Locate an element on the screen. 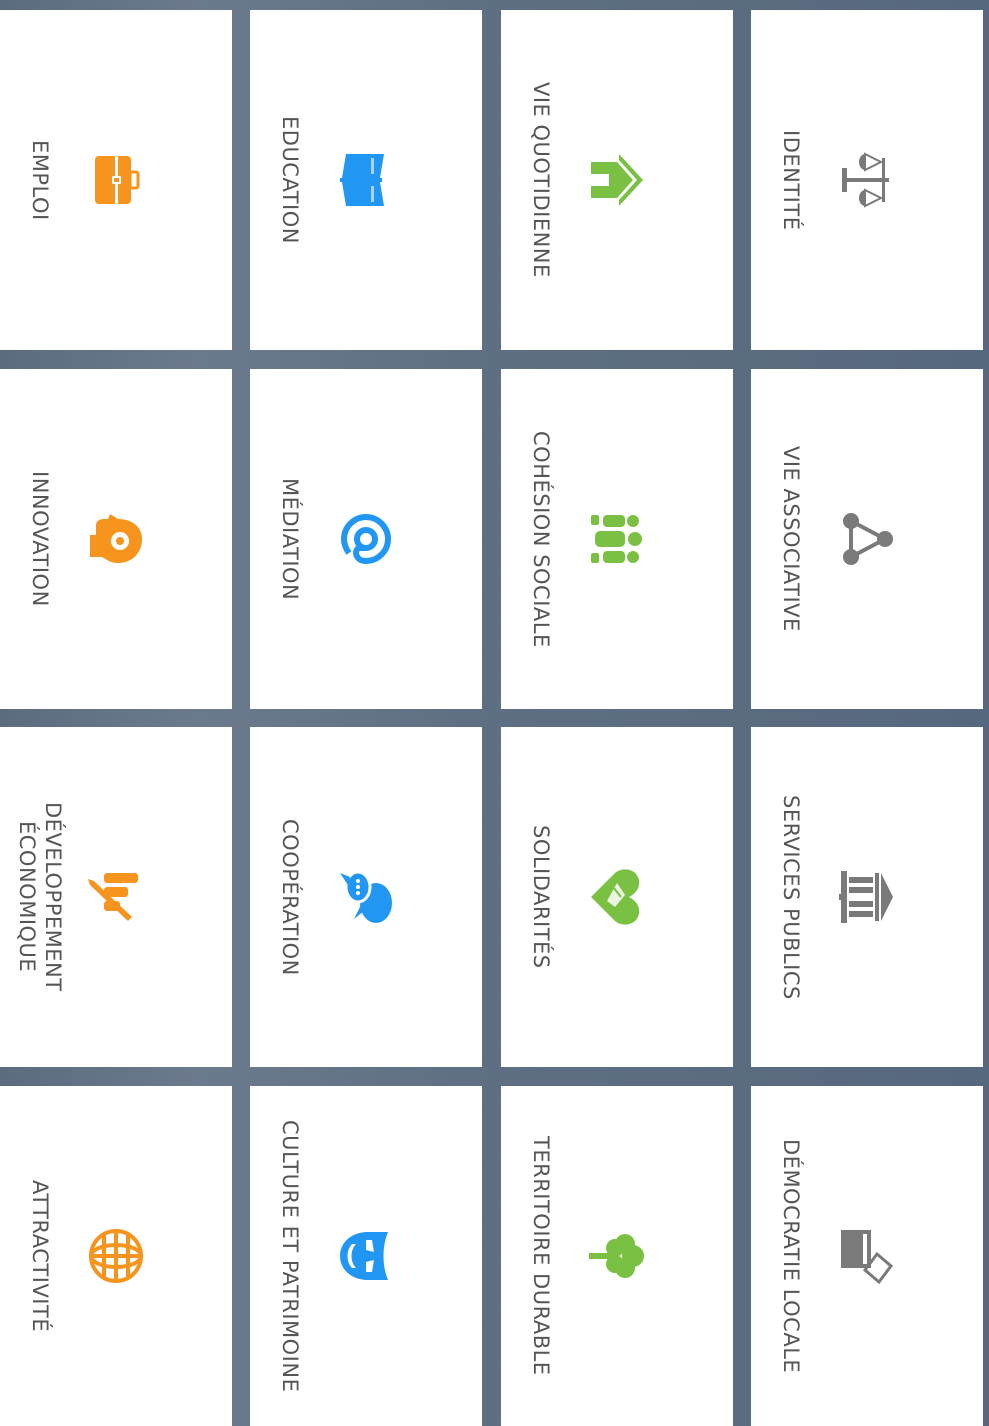  tile-territoire-durable: TERRITOIRE DURABLE is located at coordinates (617, 1256).